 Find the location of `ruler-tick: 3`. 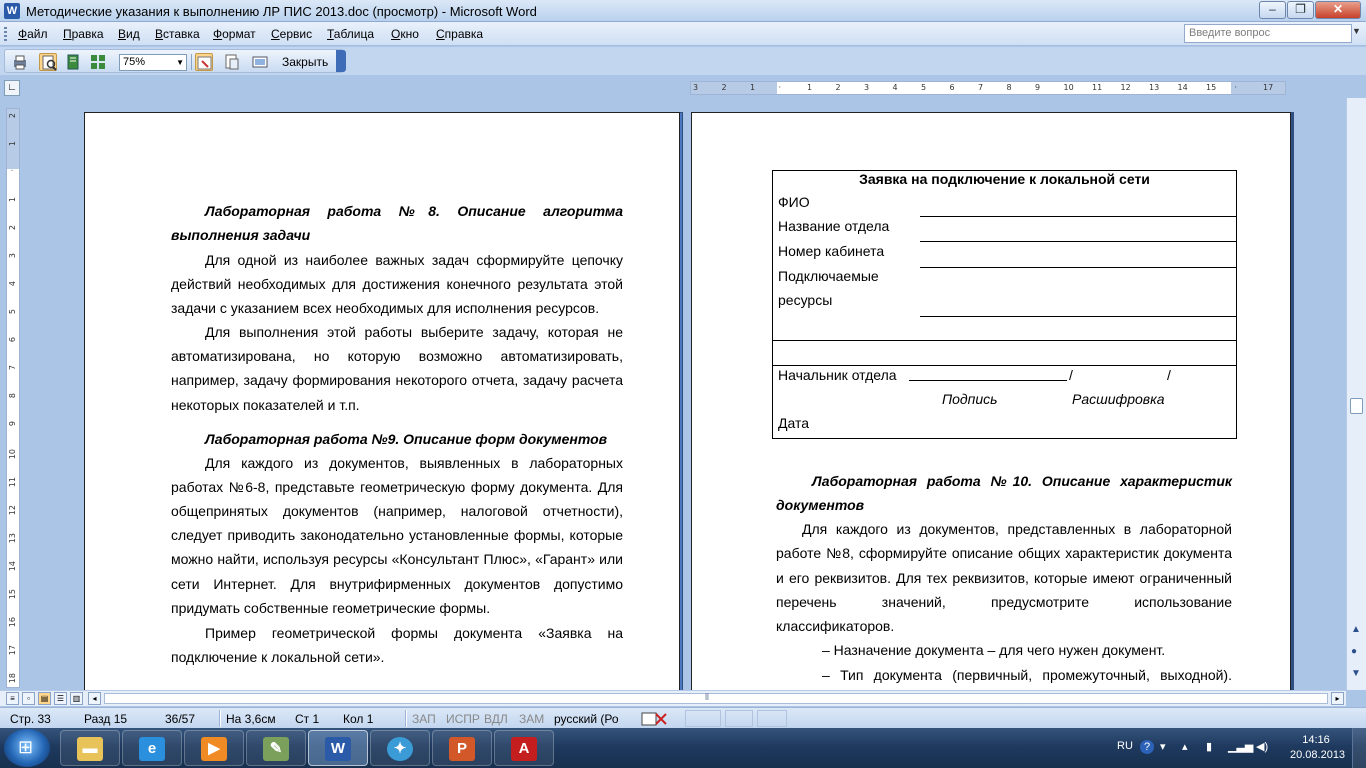

ruler-tick: 3 is located at coordinates (867, 87).